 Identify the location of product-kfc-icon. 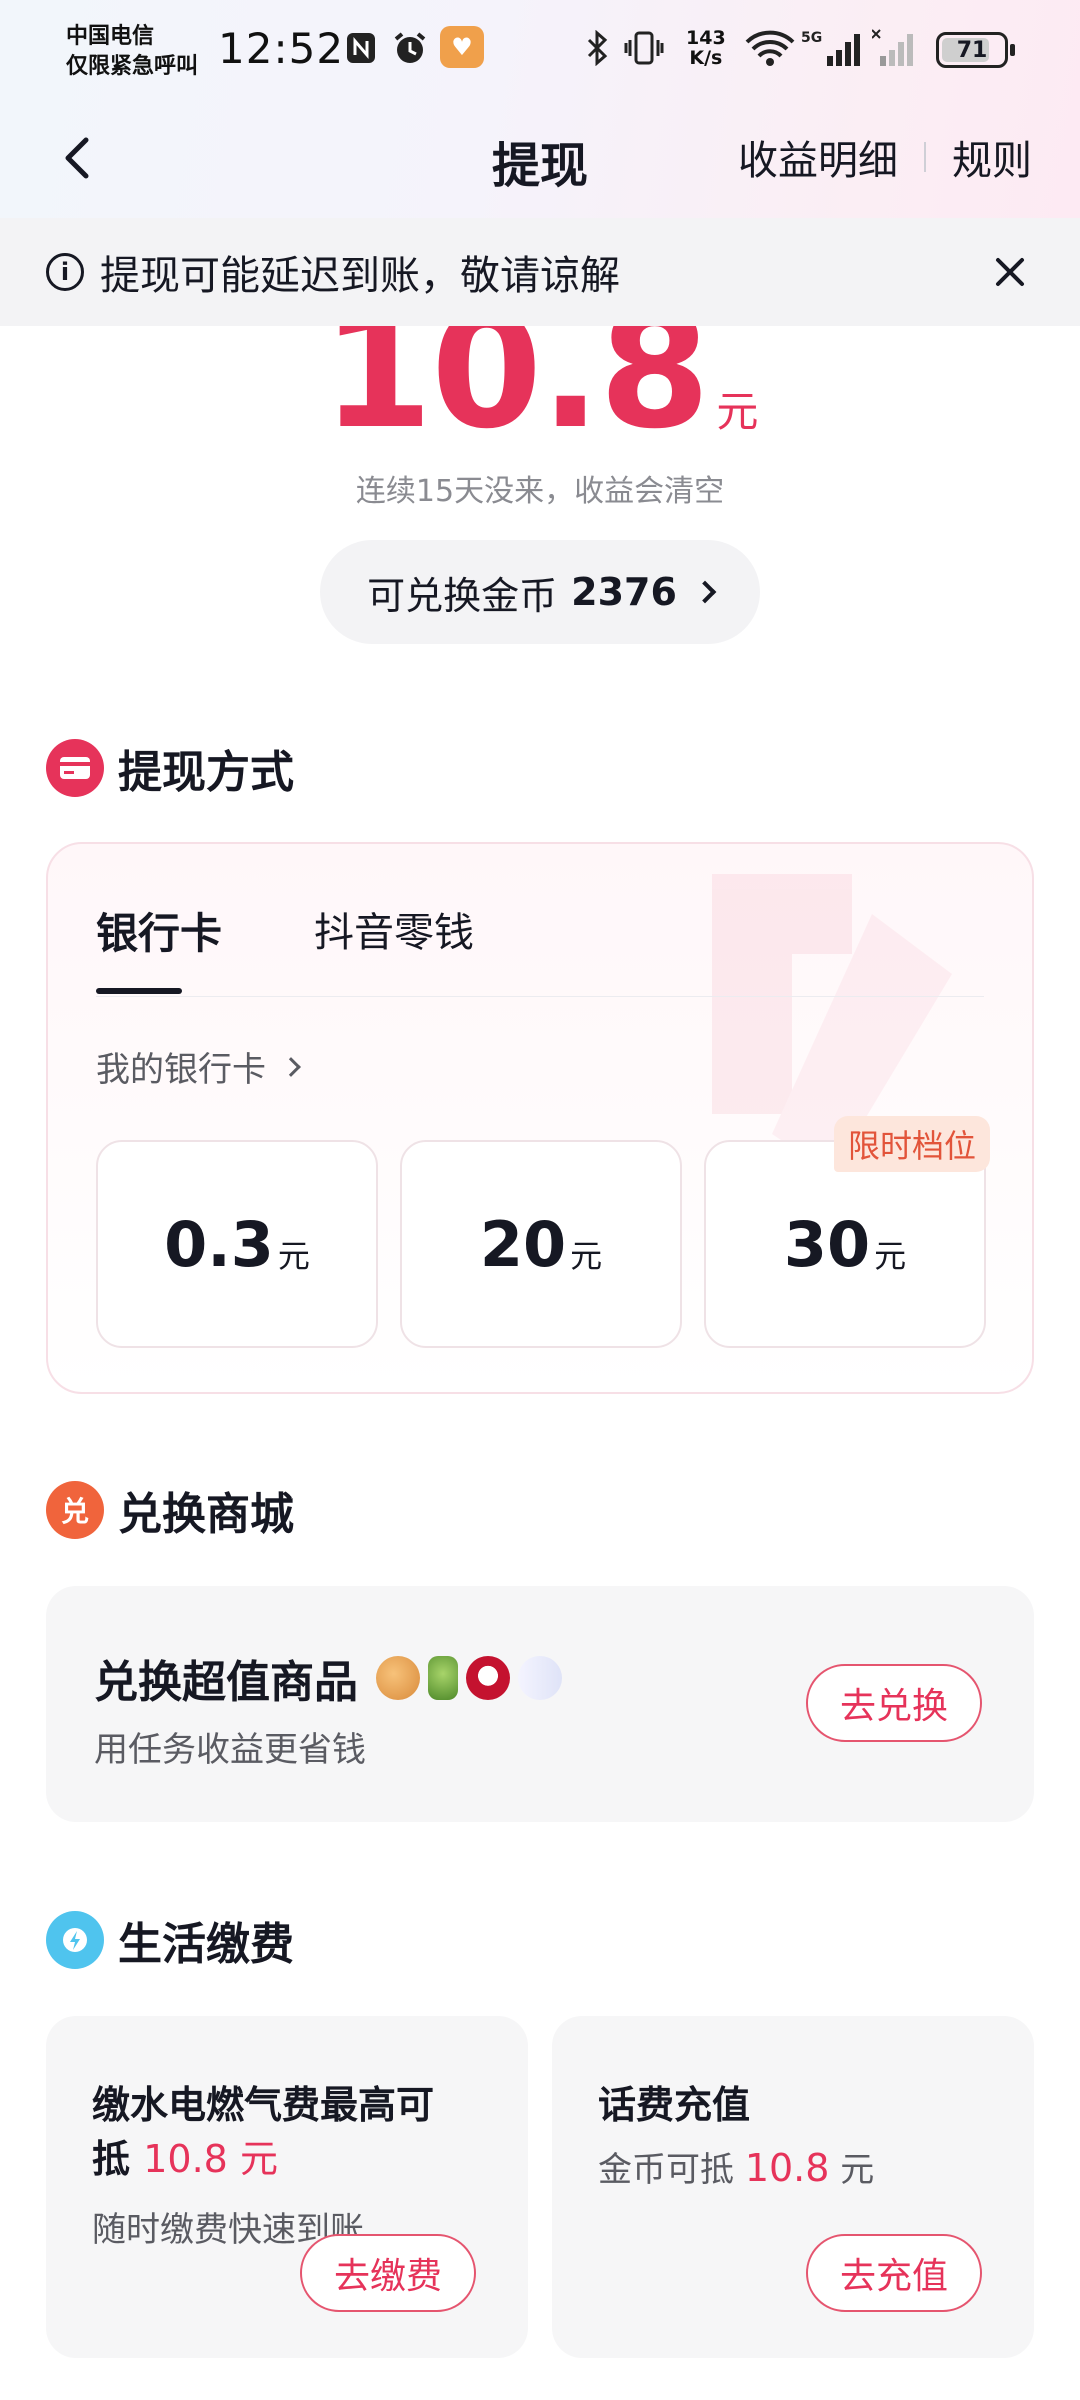
(488, 1678).